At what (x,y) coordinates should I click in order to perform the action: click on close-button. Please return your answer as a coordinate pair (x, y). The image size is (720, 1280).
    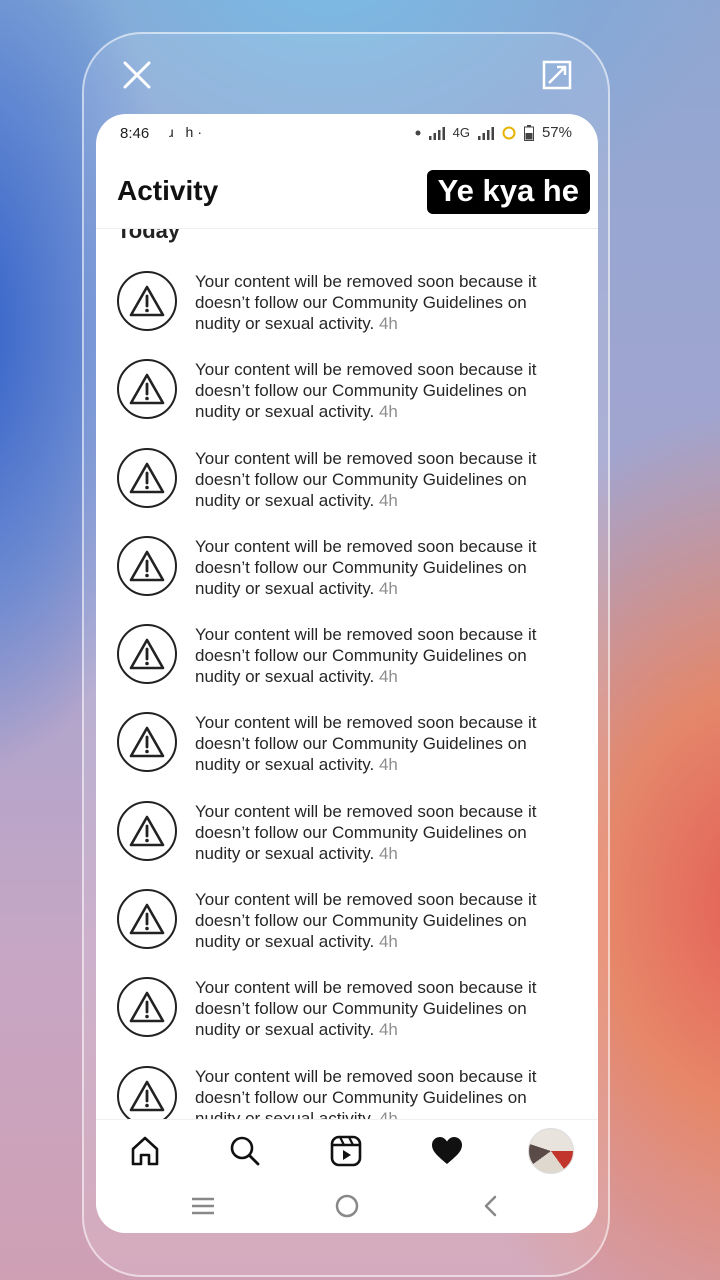
    Looking at the image, I should click on (137, 75).